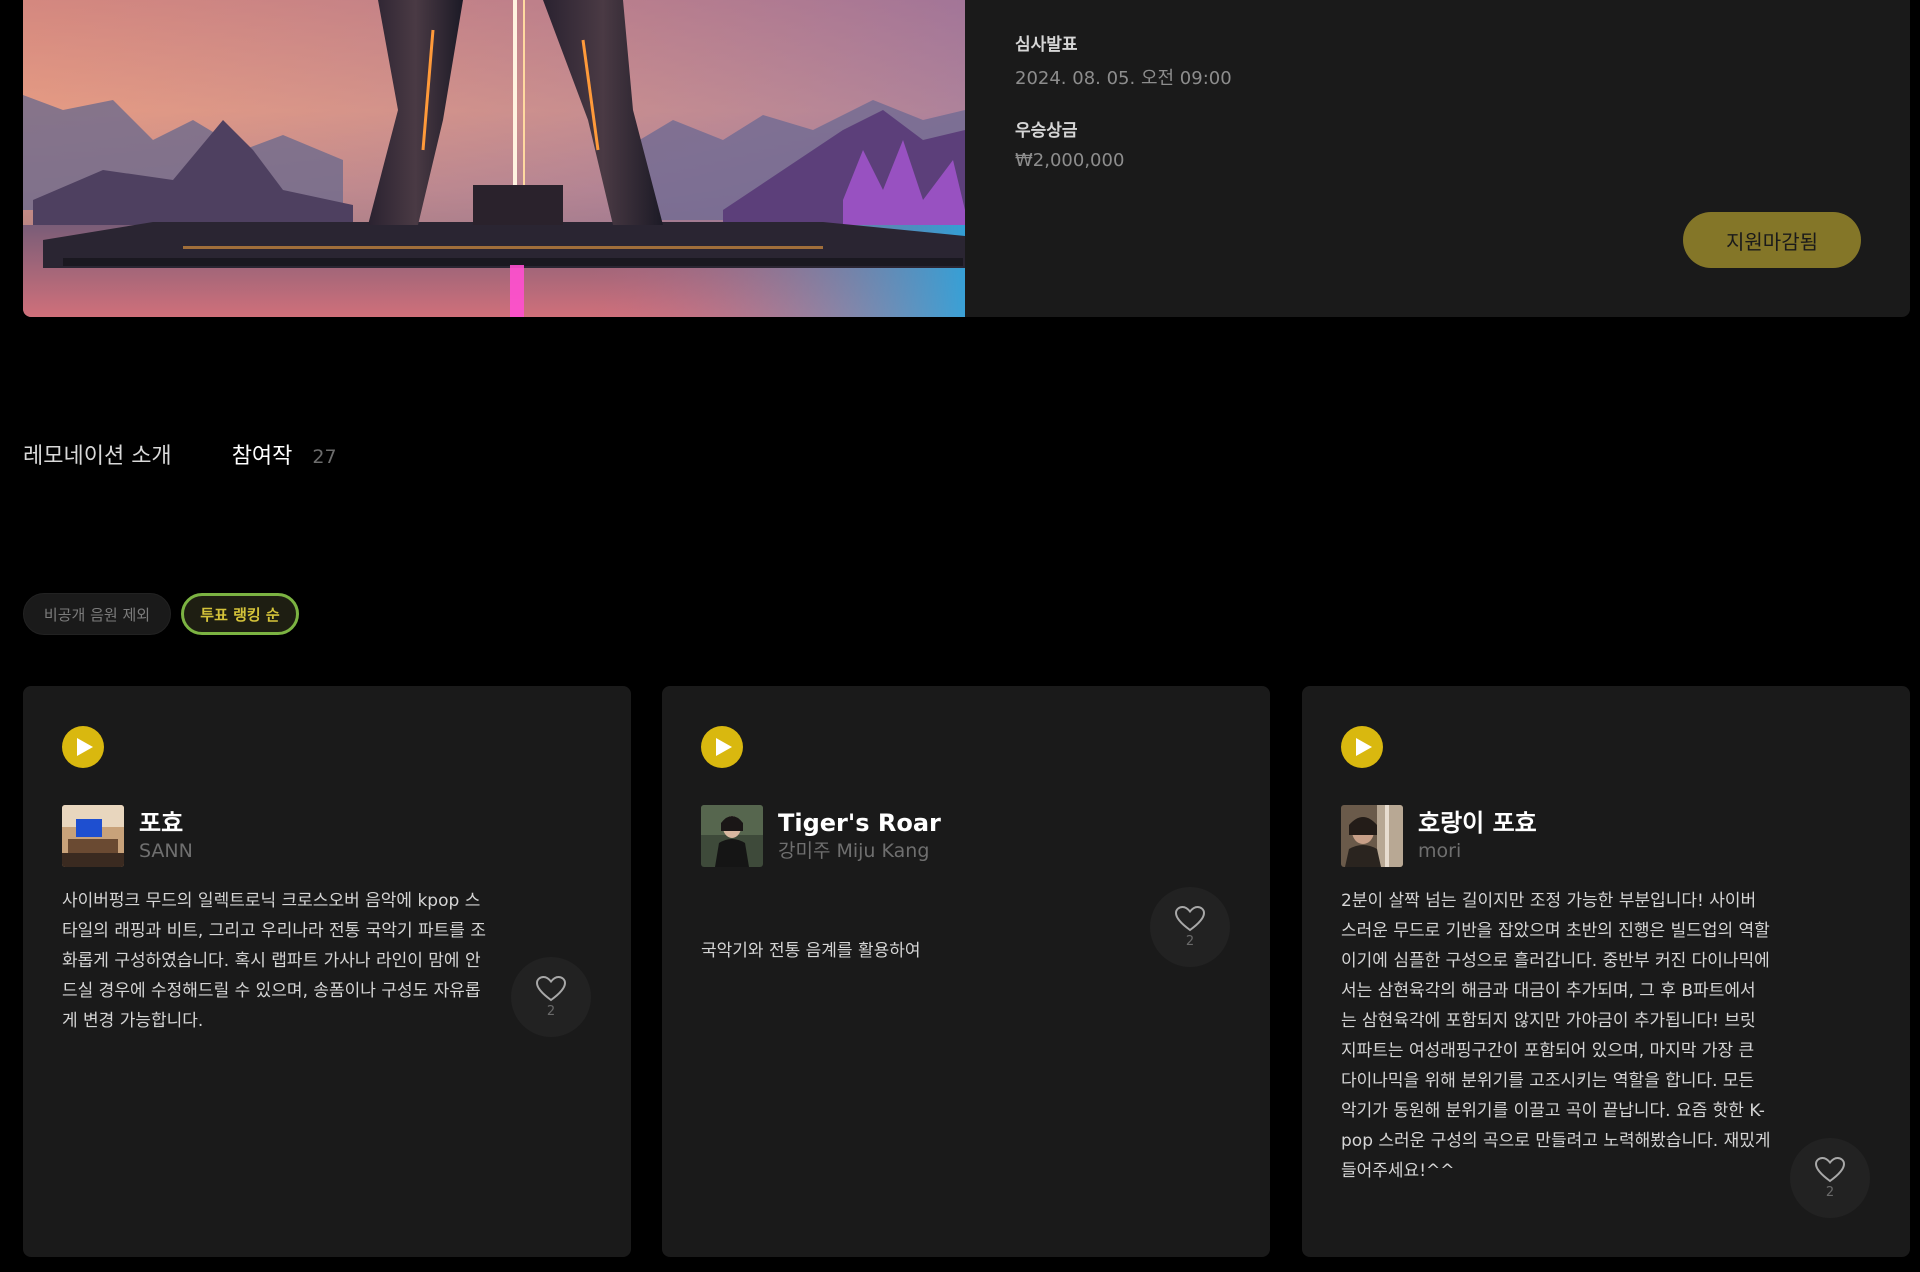 Image resolution: width=1920 pixels, height=1272 pixels. What do you see at coordinates (97, 614) in the screenshot?
I see `exclude-private-filter: 비공개 음원 제외` at bounding box center [97, 614].